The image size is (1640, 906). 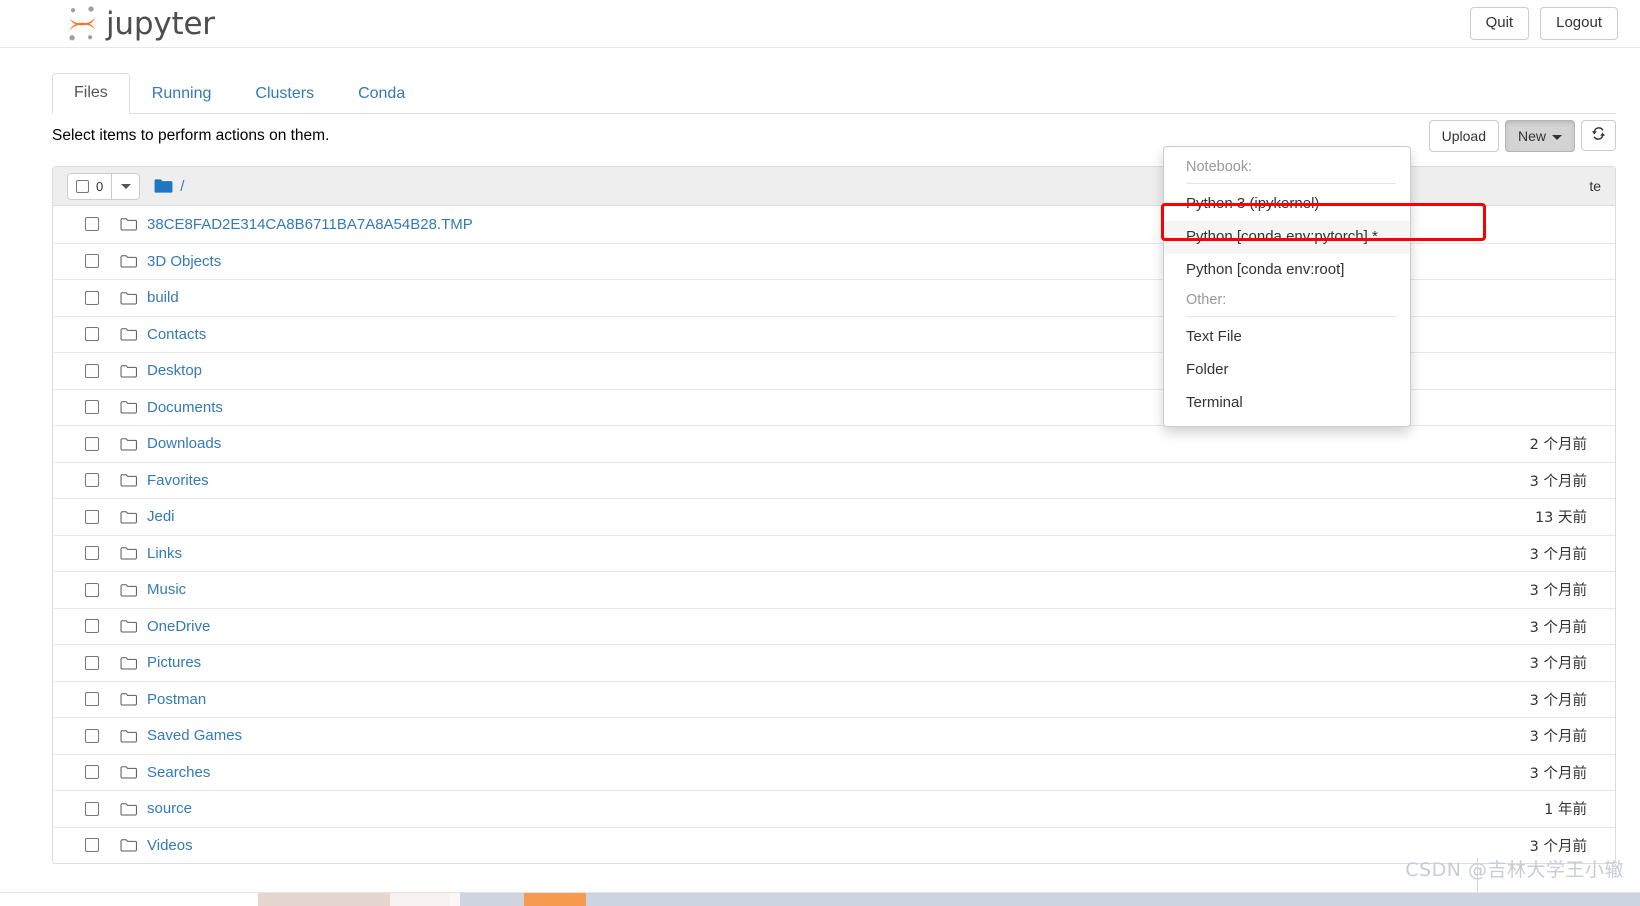 What do you see at coordinates (1206, 300) in the screenshot?
I see `other-section-label: Other:` at bounding box center [1206, 300].